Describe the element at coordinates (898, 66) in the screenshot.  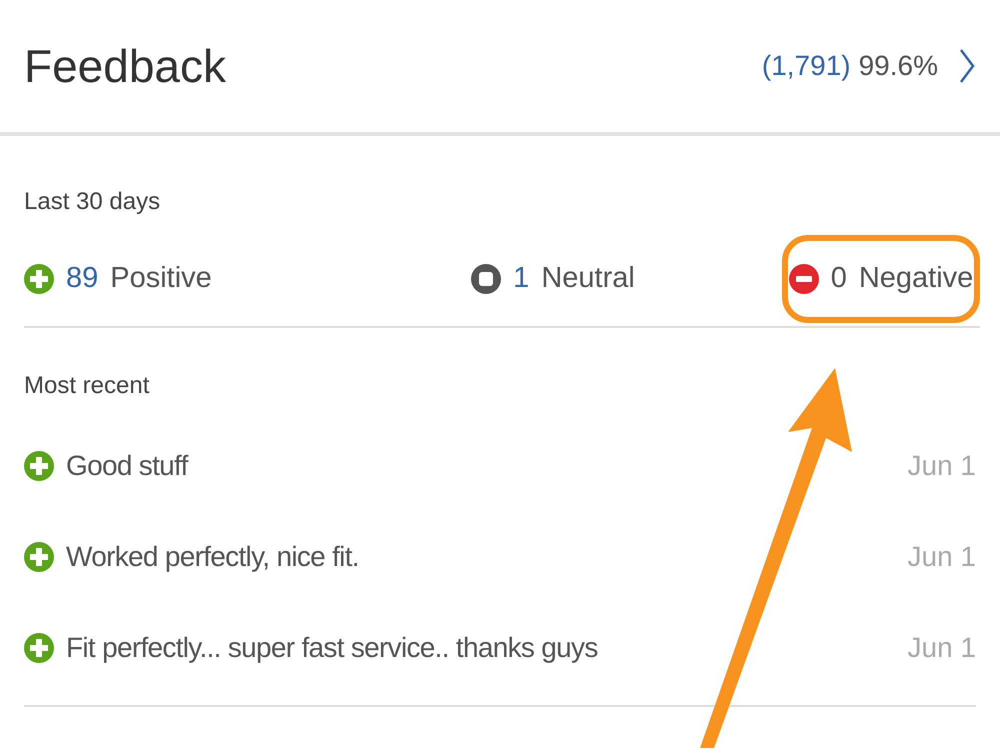
I see `feedback-score: 99.6%` at that location.